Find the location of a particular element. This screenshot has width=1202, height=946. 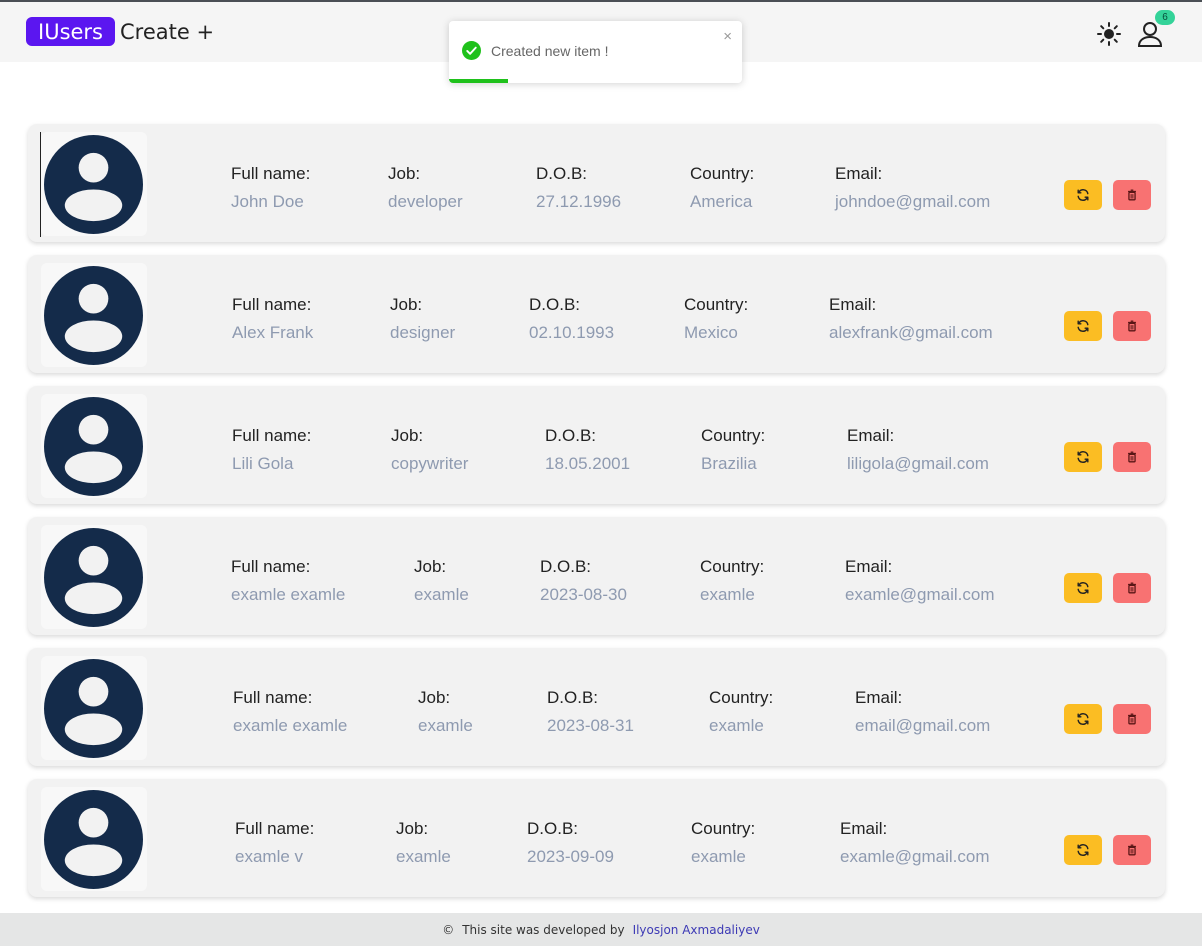

theme-toggle-sun-icon is located at coordinates (1109, 34).